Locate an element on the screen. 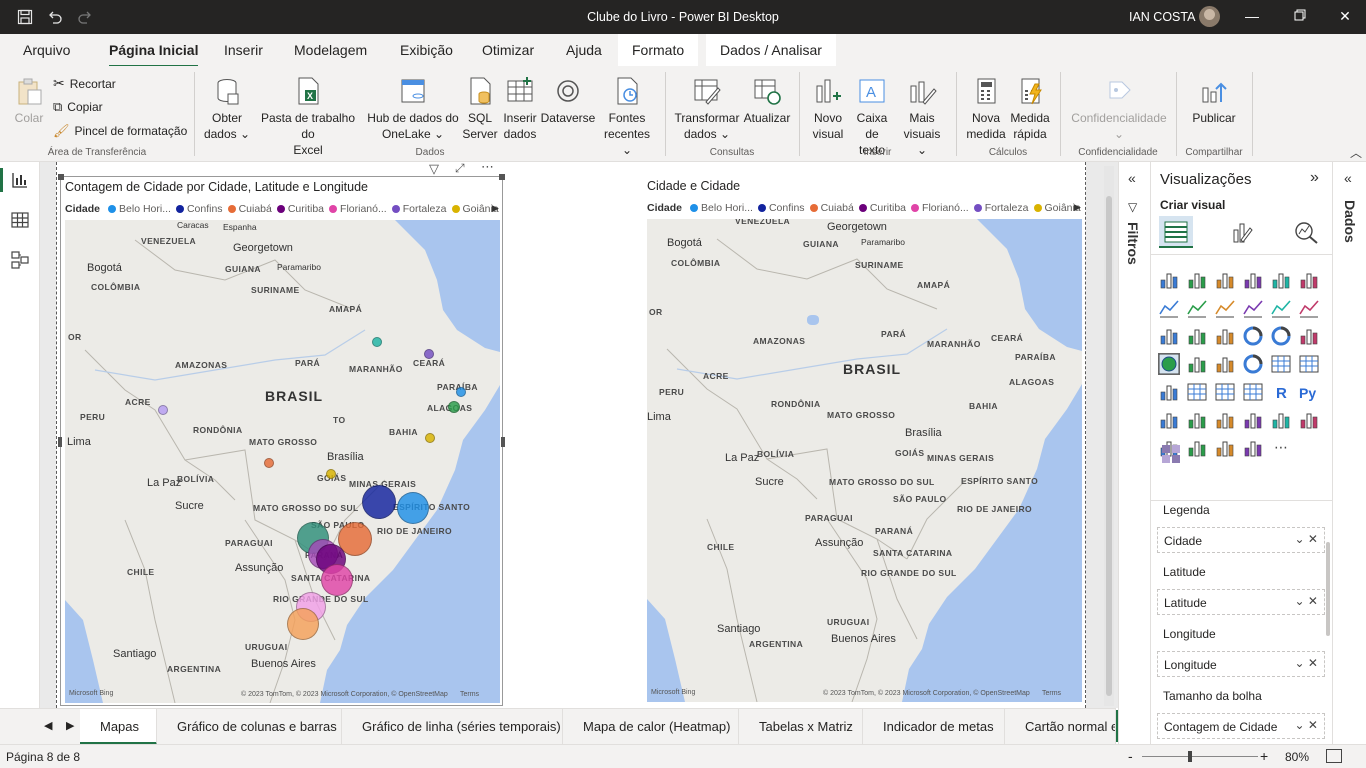 This screenshot has height=768, width=1366. stacked-column-chart-icon is located at coordinates (1197, 280).